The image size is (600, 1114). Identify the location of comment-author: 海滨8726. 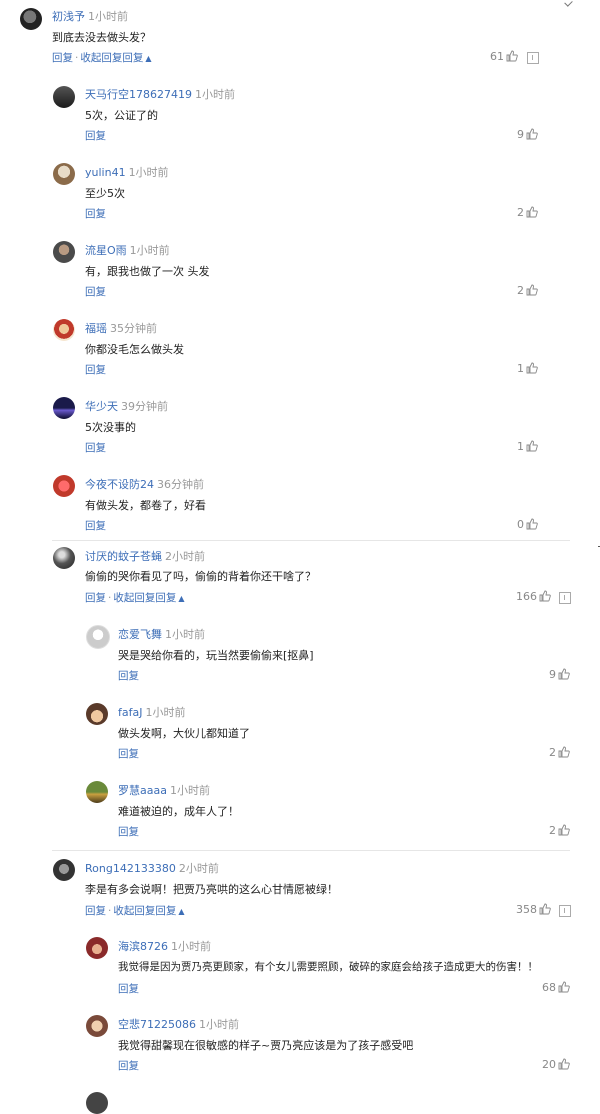
(143, 946).